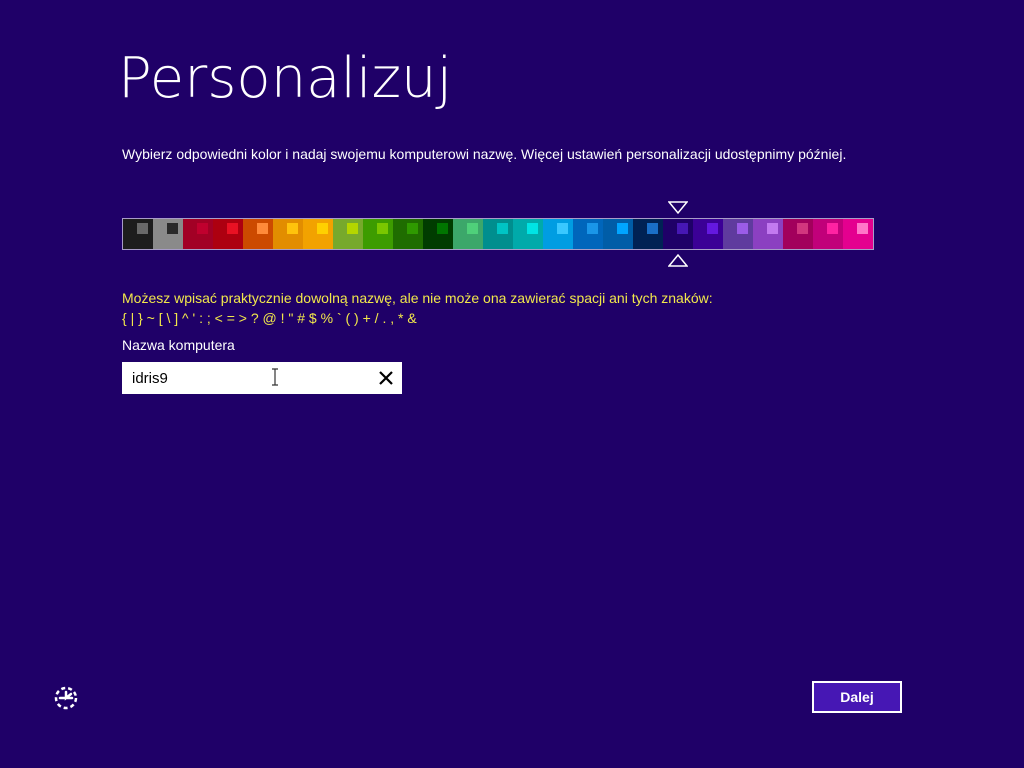 The height and width of the screenshot is (768, 1024). What do you see at coordinates (275, 377) in the screenshot?
I see `i-beam-icon` at bounding box center [275, 377].